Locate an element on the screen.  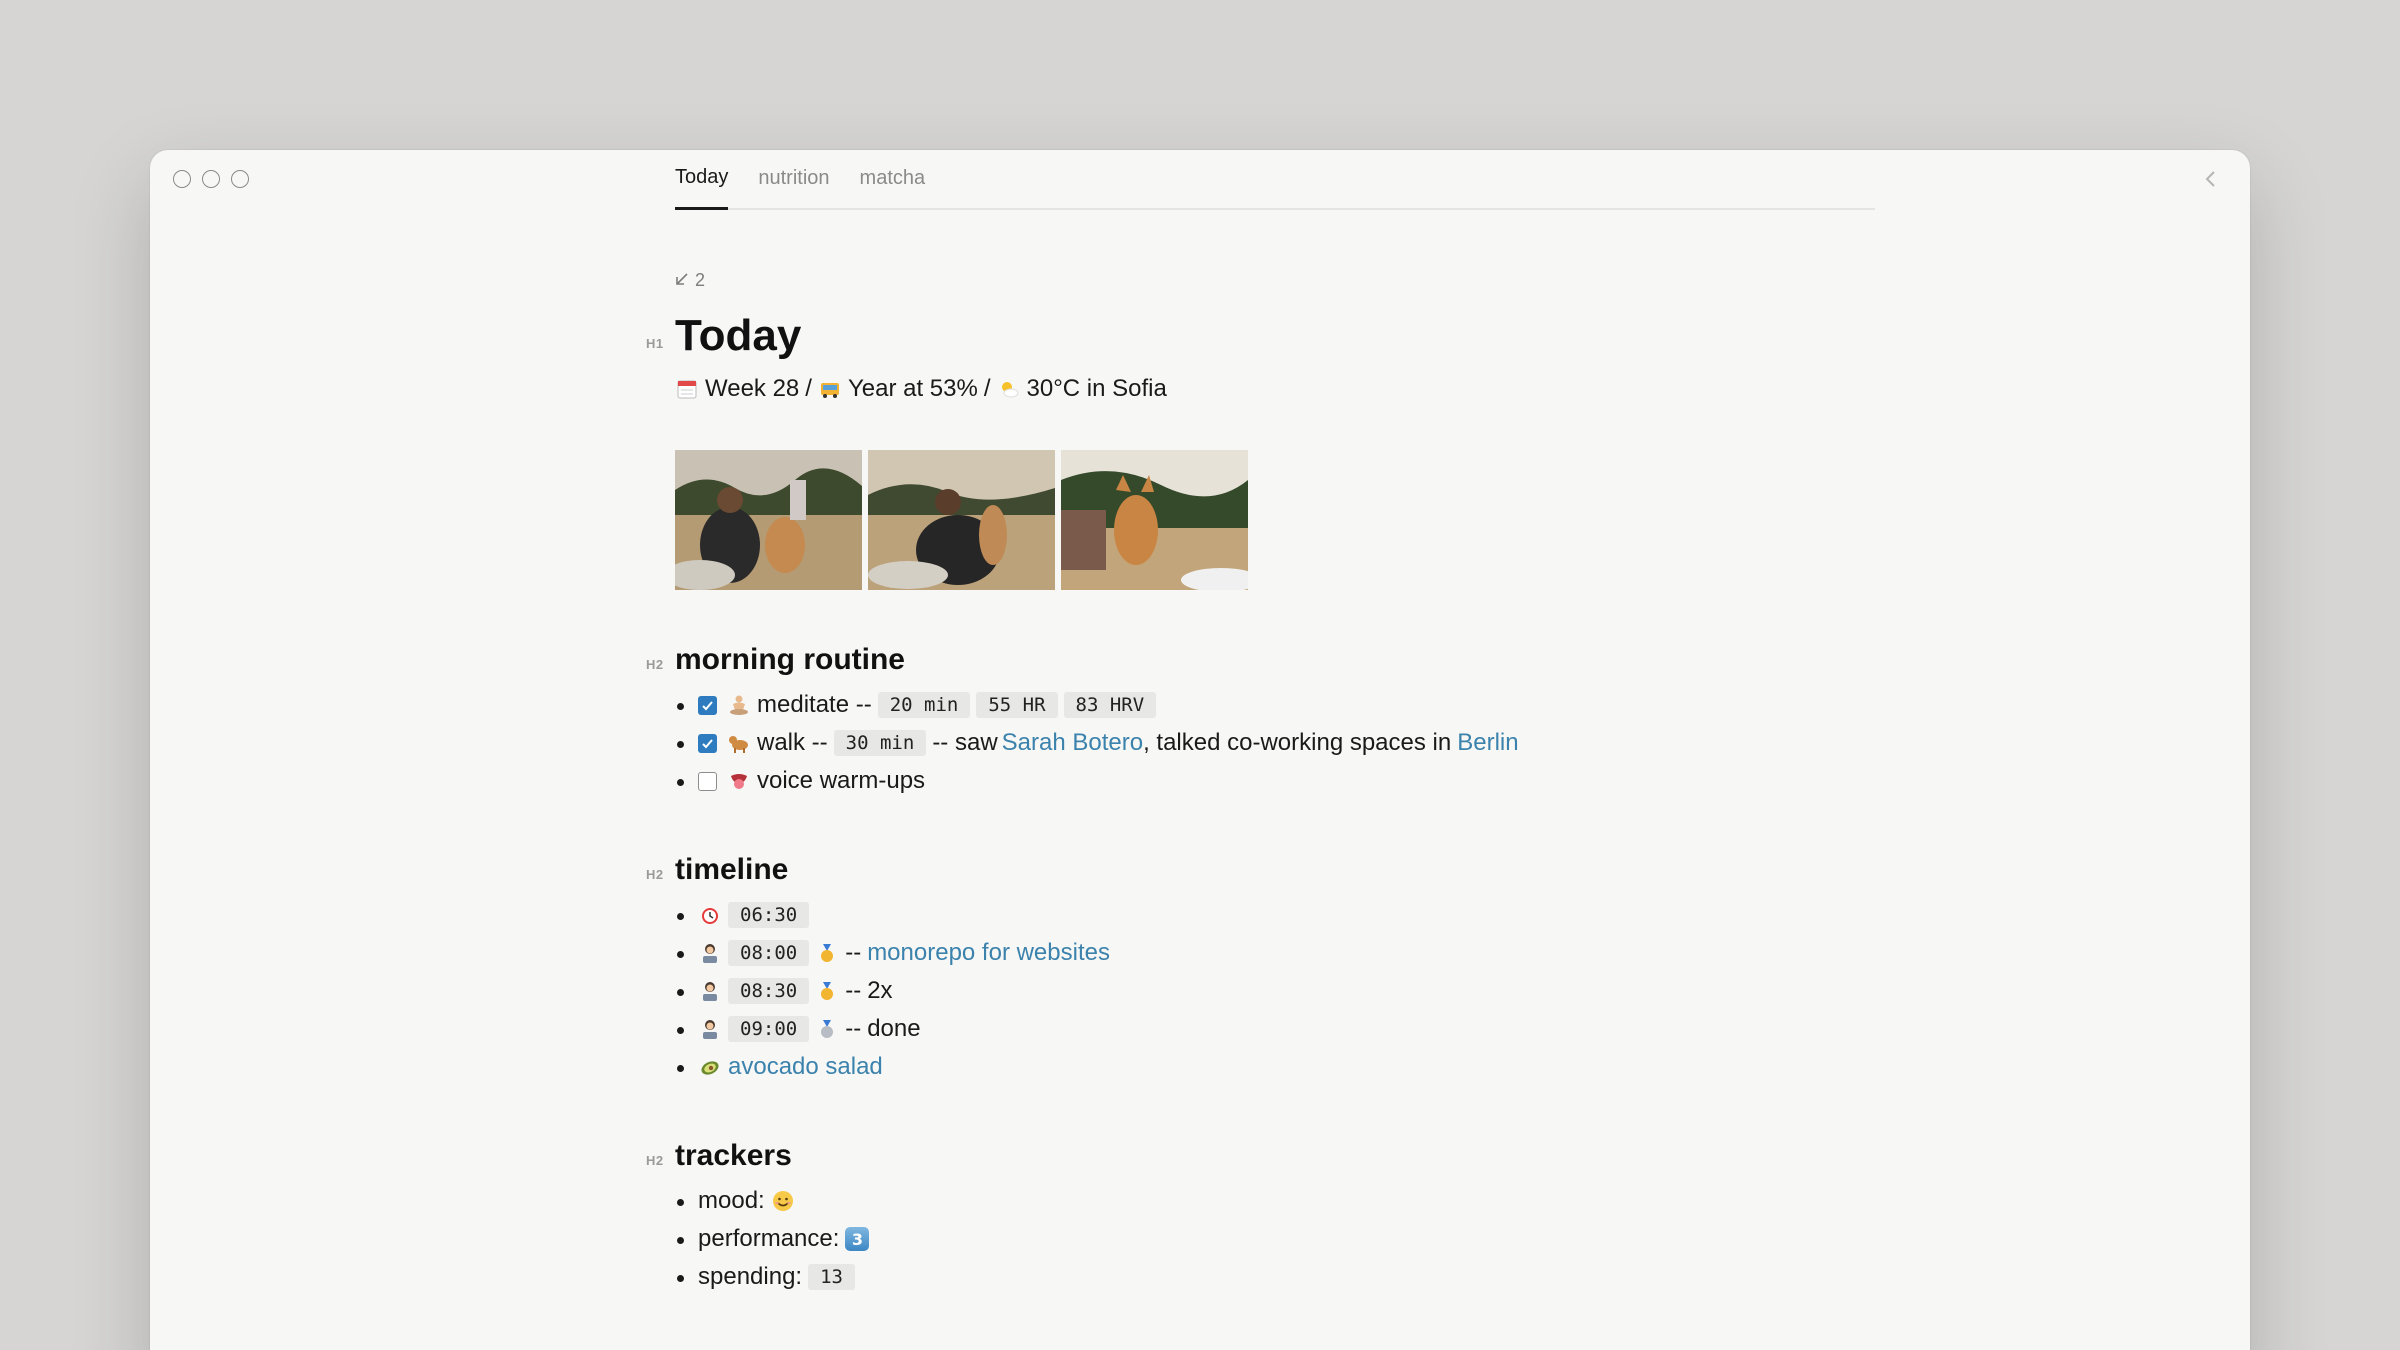
duration-chip: 20 min is located at coordinates (924, 705).